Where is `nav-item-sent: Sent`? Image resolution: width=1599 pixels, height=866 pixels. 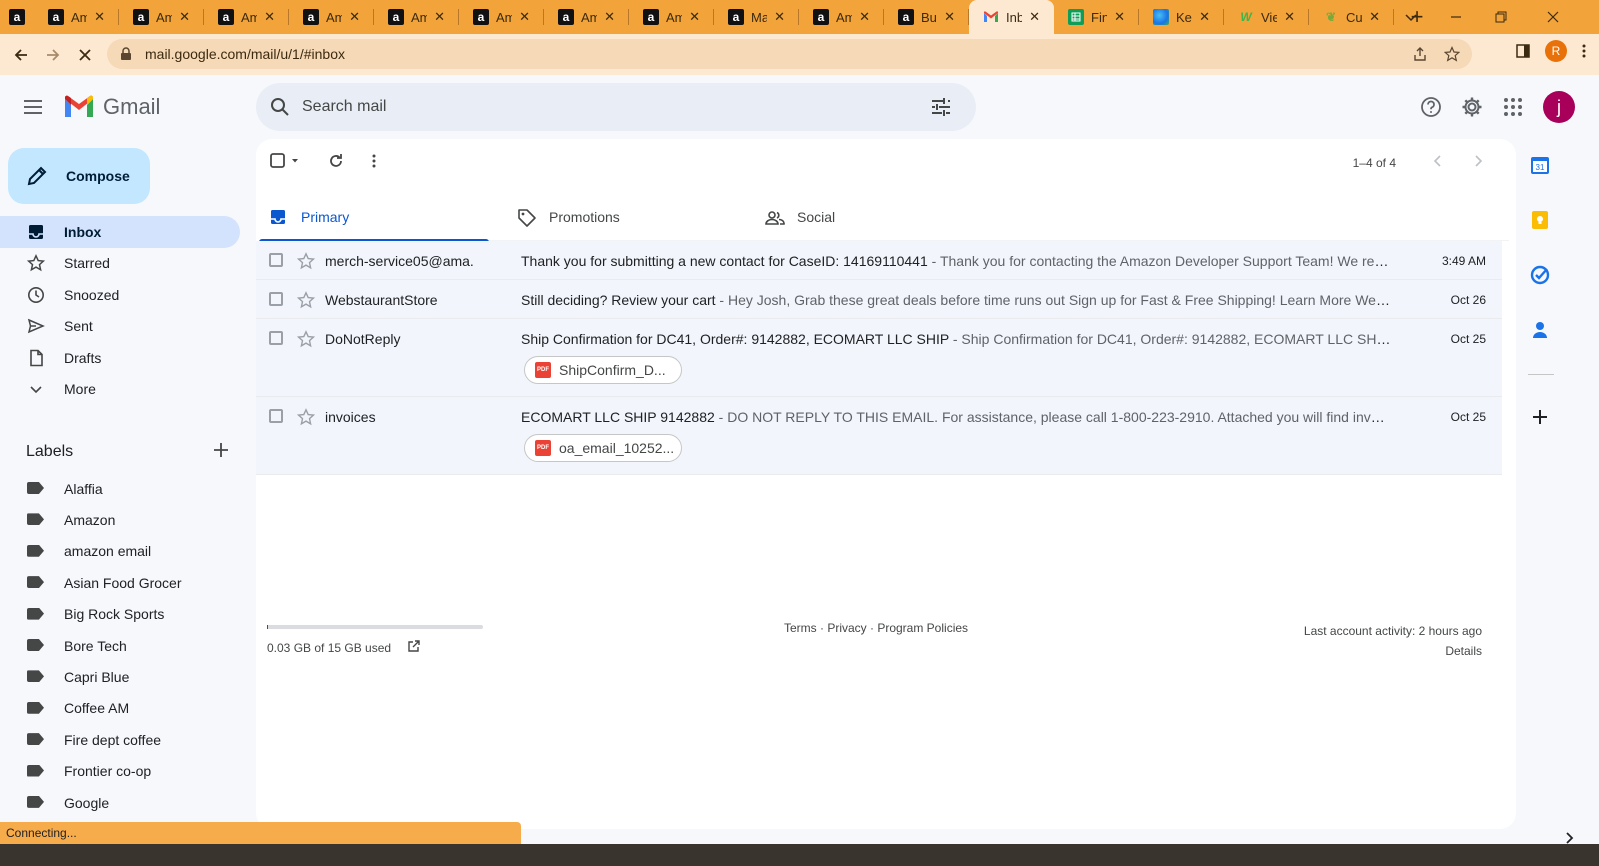
nav-item-sent: Sent is located at coordinates (120, 327).